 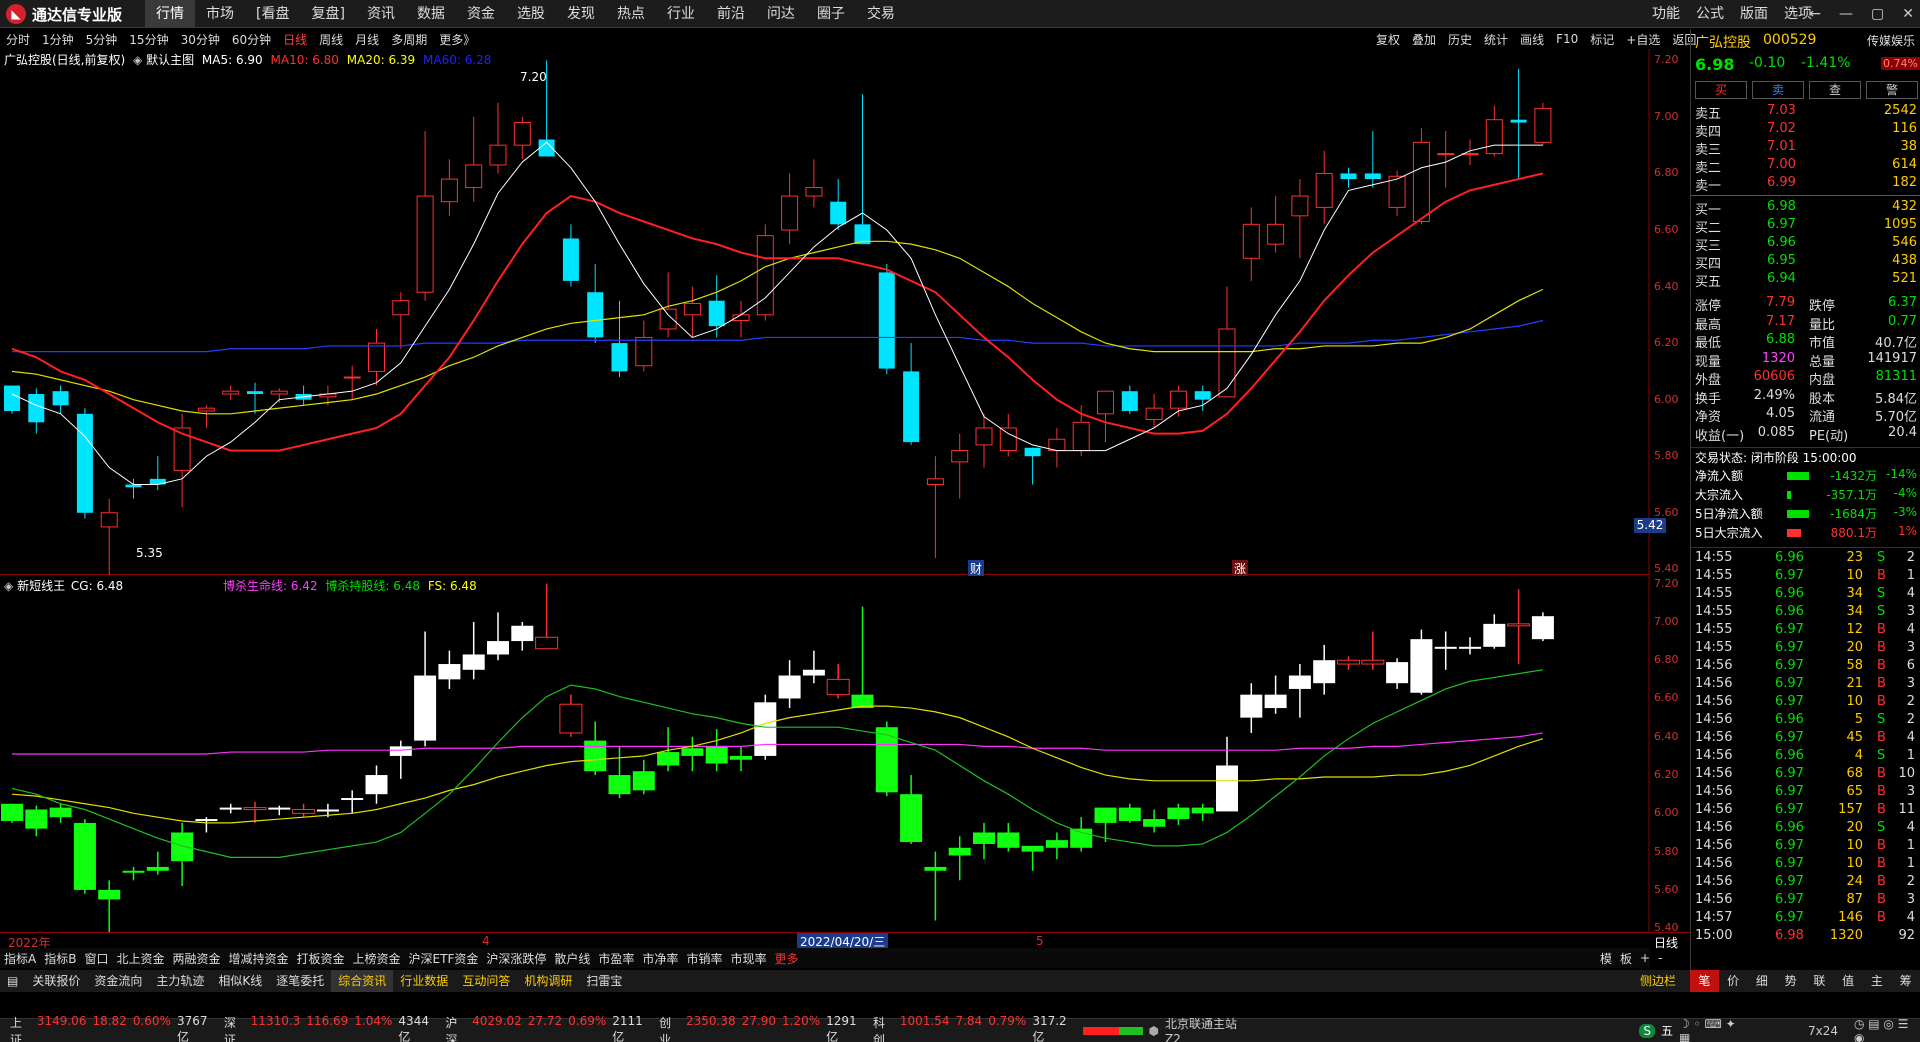 I want to click on menu-item-10: 行业, so click(x=681, y=14).